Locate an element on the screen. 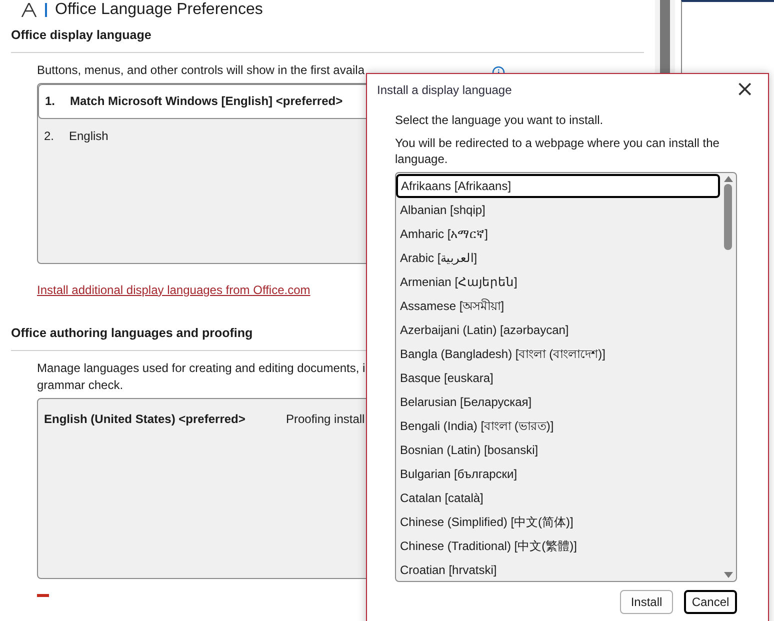  language-option: Croatian [hrvatski] is located at coordinates (558, 569).